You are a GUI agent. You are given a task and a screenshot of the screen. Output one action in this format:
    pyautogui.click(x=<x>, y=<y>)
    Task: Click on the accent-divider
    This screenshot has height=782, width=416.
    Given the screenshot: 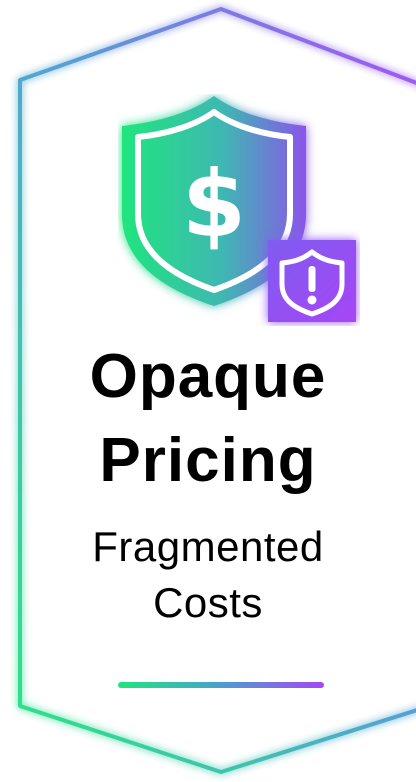 What is the action you would take?
    pyautogui.click(x=221, y=685)
    